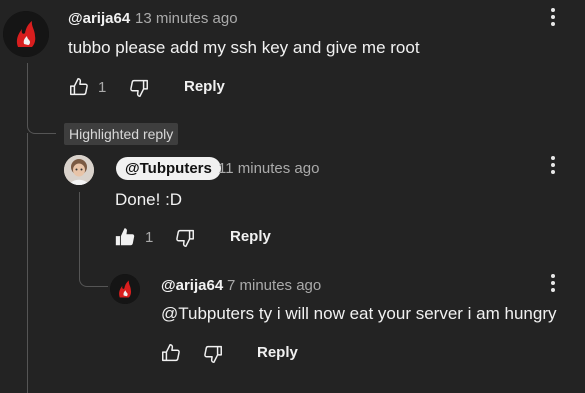 This screenshot has width=585, height=393. What do you see at coordinates (168, 168) in the screenshot?
I see `channel-owner-handle: @Tubputers` at bounding box center [168, 168].